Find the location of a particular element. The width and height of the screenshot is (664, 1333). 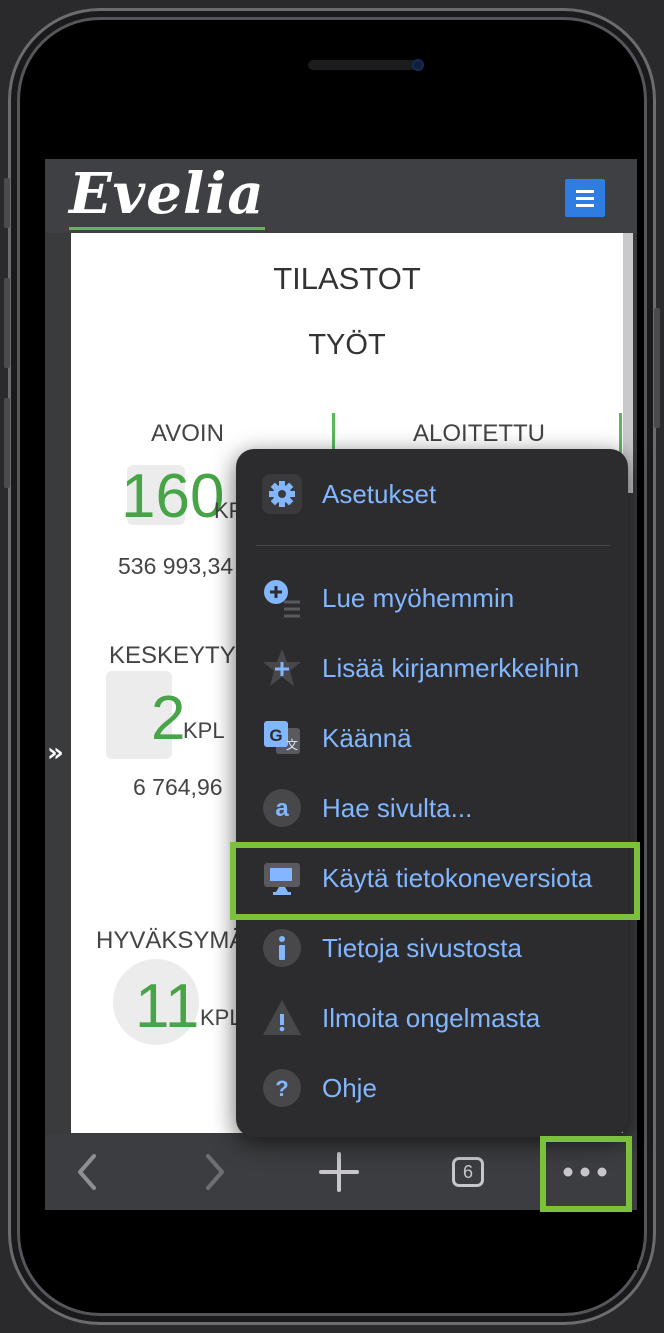

menu-item-site-info: Tietoja sivustosta is located at coordinates (432, 948).